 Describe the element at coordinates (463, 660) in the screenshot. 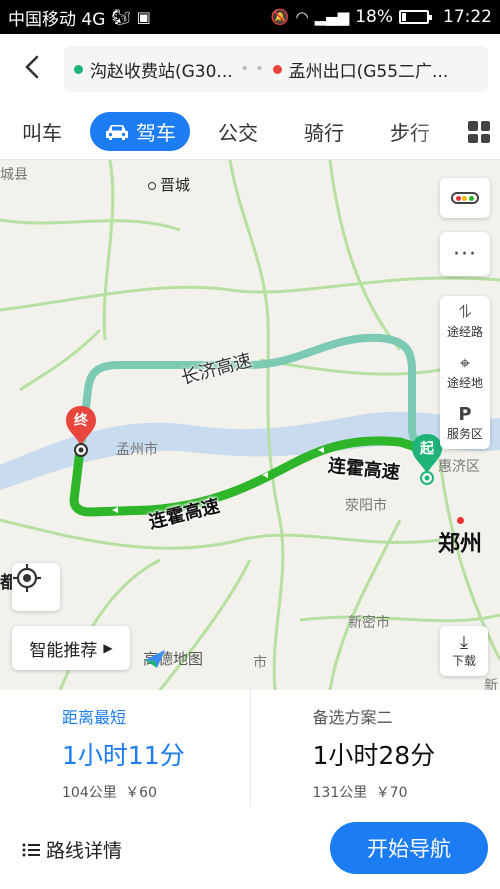

I see `download-label: 下载` at that location.